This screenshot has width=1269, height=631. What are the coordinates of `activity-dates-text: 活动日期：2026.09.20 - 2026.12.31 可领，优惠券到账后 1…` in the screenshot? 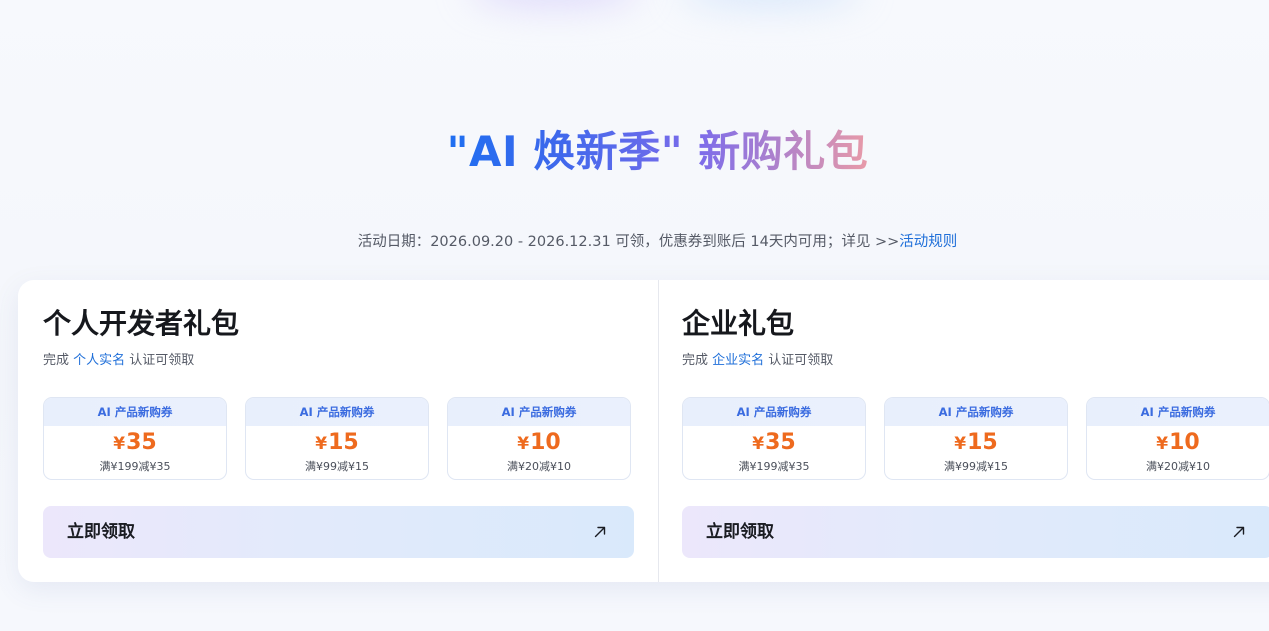 It's located at (628, 242).